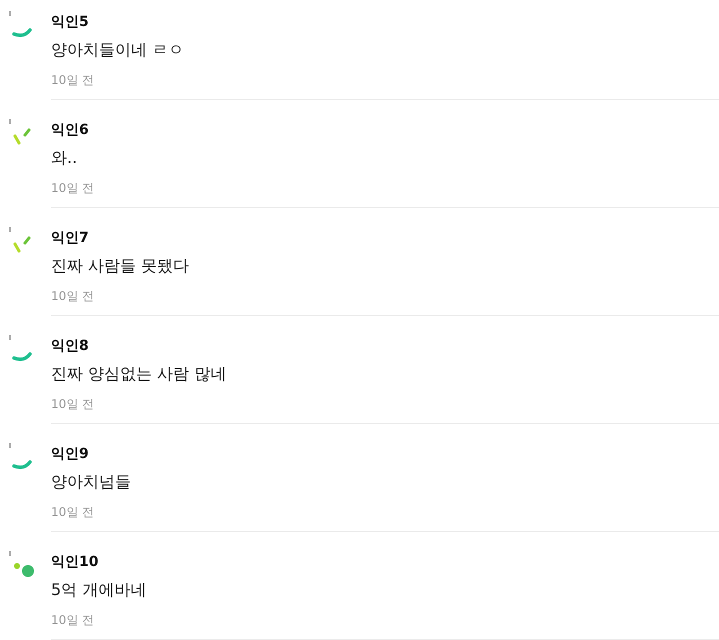 This screenshot has height=640, width=719. Describe the element at coordinates (99, 590) in the screenshot. I see `comment-text: 5억 개에바네` at that location.